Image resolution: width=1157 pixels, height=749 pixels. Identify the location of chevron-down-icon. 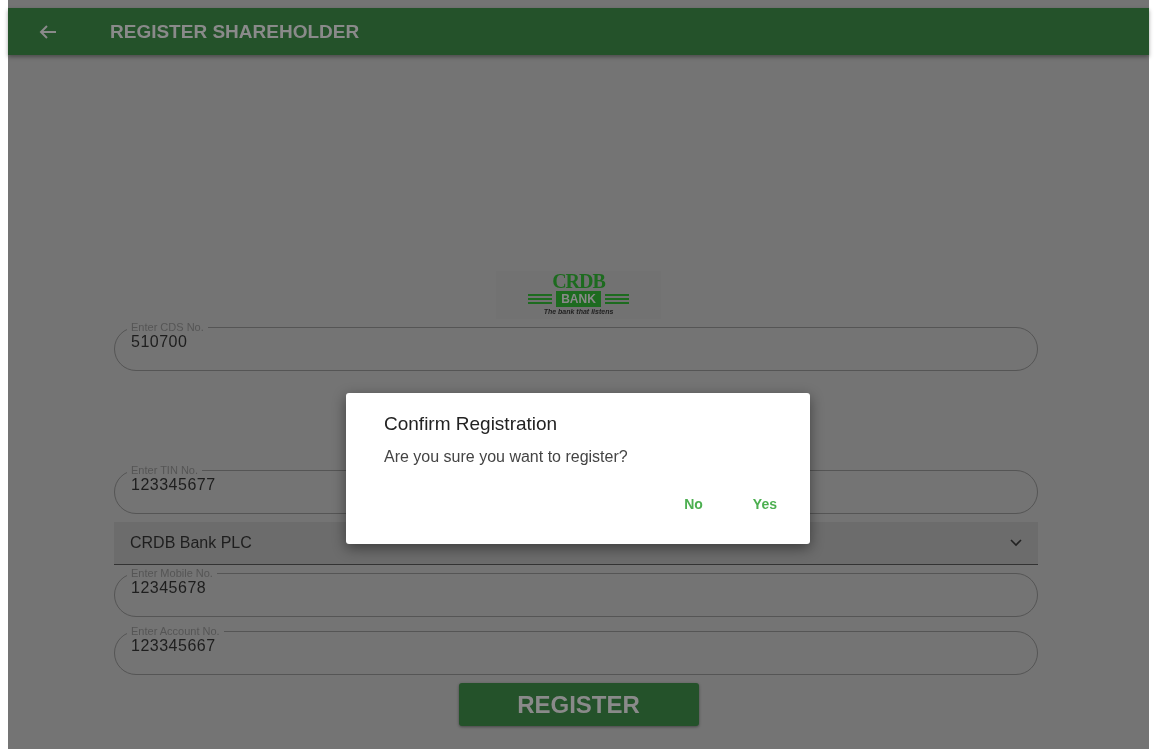
(1016, 543).